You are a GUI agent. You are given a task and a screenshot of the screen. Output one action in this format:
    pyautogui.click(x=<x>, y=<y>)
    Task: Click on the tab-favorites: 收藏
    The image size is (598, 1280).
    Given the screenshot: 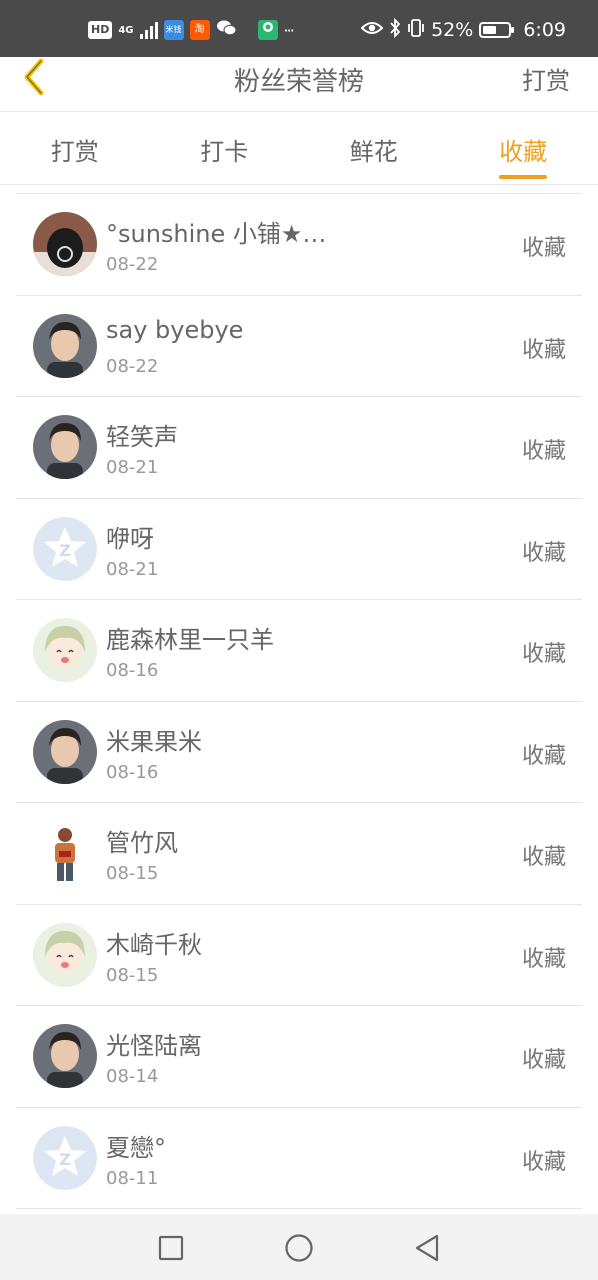 What is the action you would take?
    pyautogui.click(x=523, y=148)
    